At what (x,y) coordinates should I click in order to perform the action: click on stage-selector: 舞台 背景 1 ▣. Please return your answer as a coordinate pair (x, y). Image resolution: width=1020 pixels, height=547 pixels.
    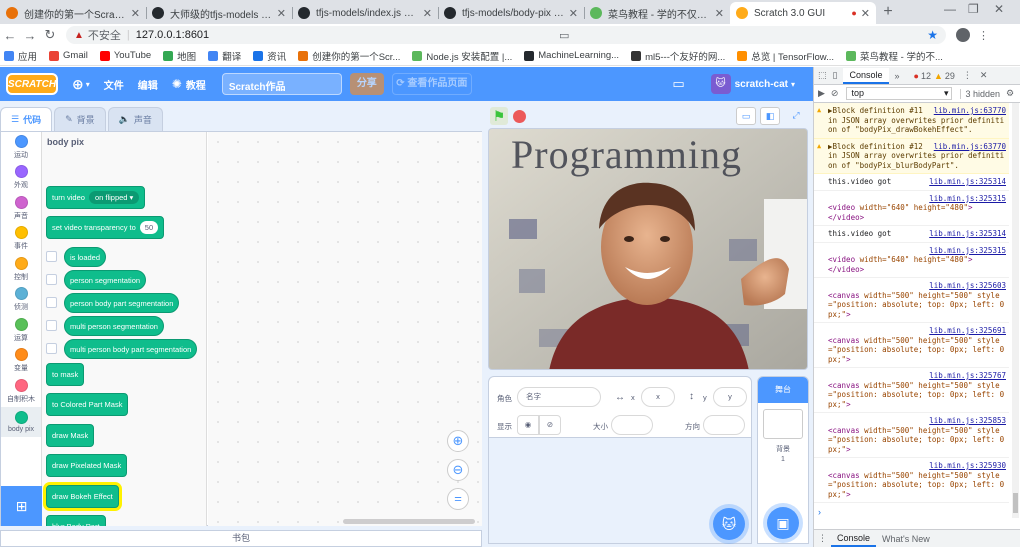
    Looking at the image, I should click on (783, 460).